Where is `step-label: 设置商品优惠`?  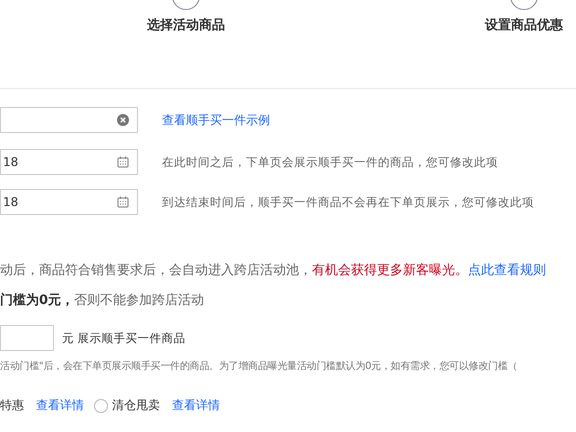
step-label: 设置商品优惠 is located at coordinates (524, 25).